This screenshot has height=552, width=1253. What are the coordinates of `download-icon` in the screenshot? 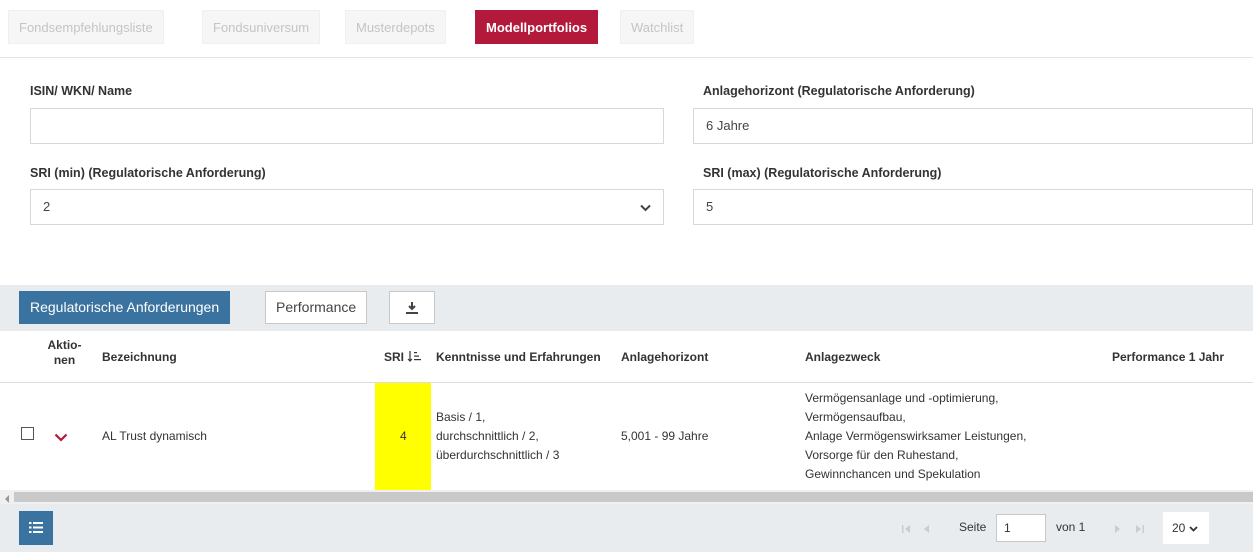 It's located at (412, 307).